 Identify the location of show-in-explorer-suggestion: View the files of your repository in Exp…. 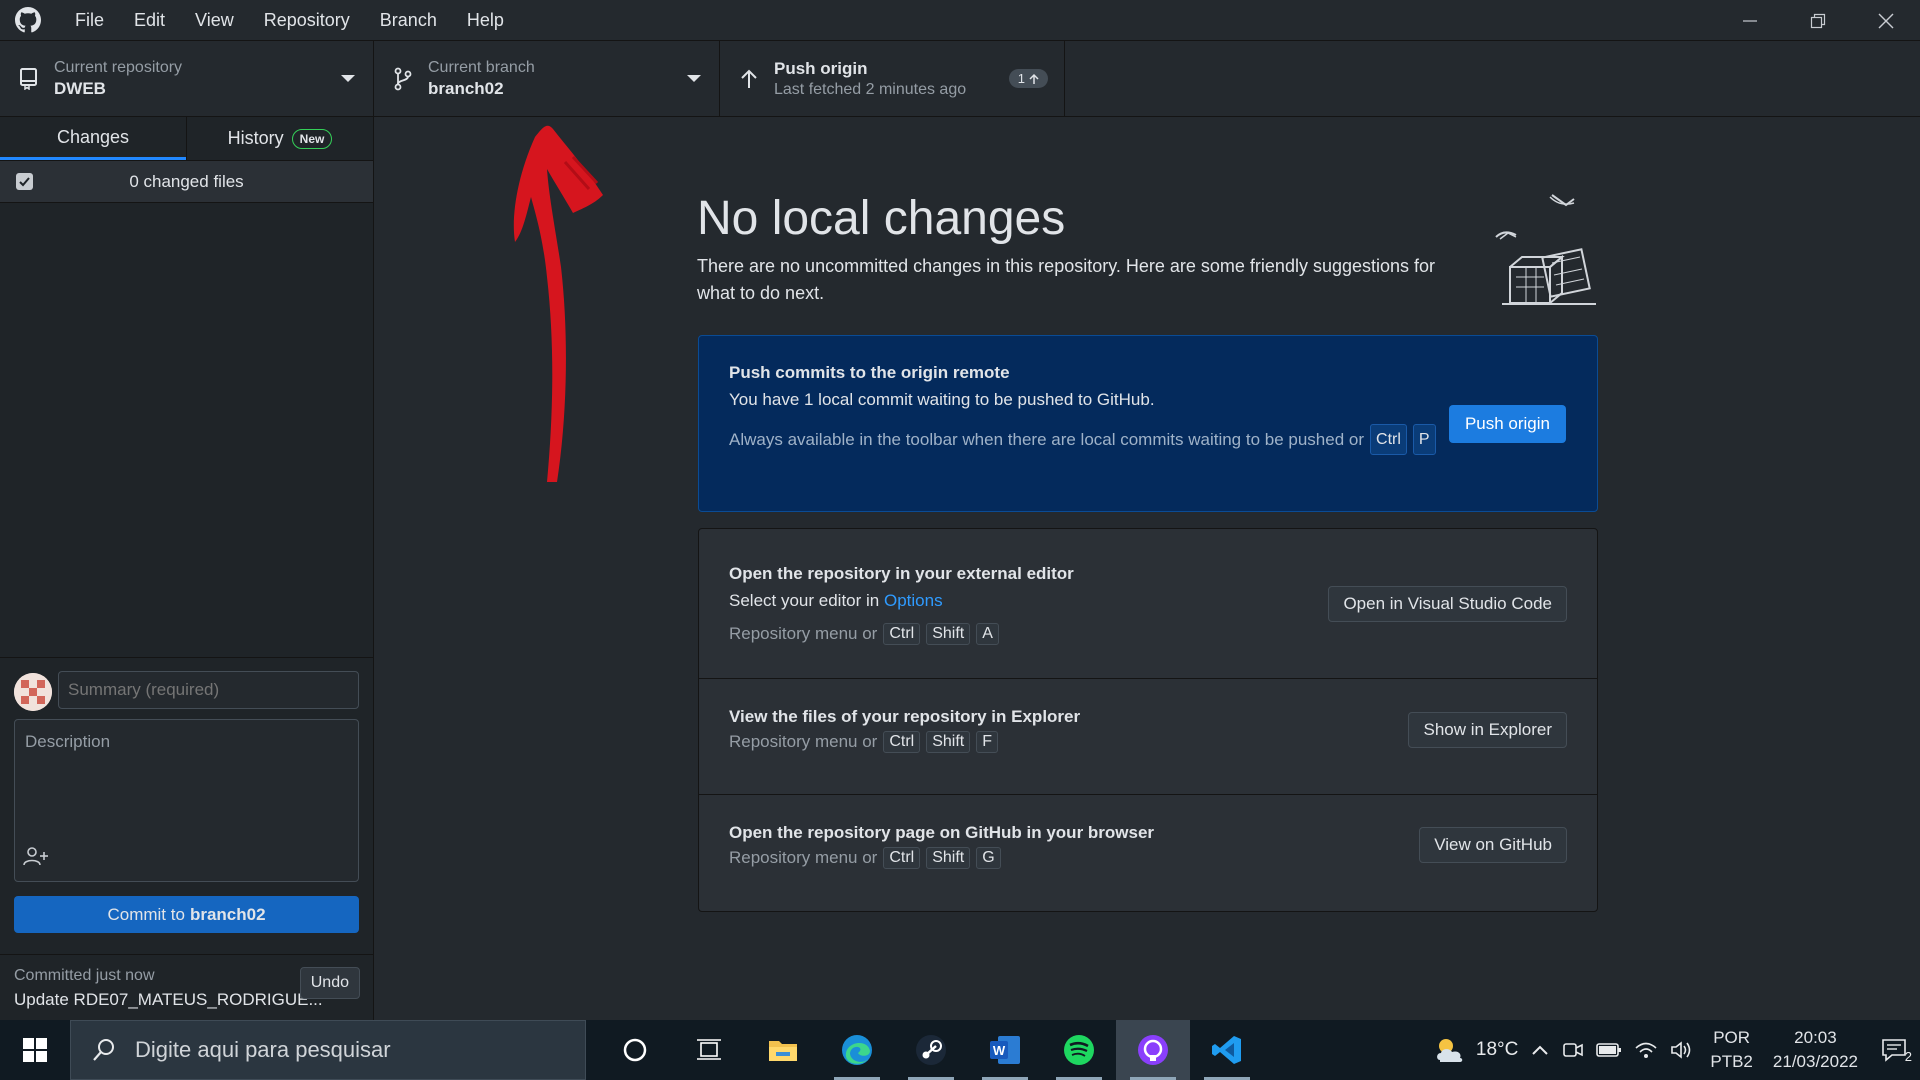
(1148, 737).